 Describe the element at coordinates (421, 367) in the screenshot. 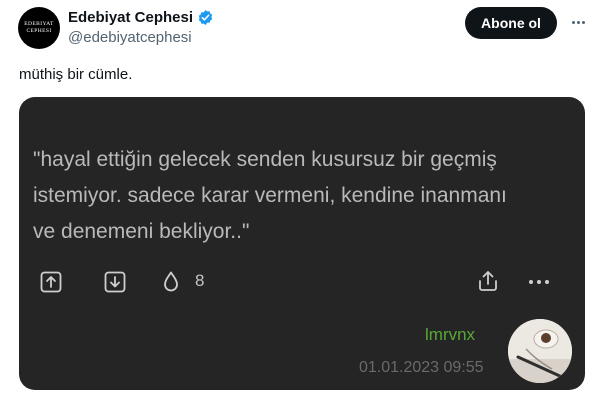

I see `timestamp: 01.01.2023 09:55` at that location.